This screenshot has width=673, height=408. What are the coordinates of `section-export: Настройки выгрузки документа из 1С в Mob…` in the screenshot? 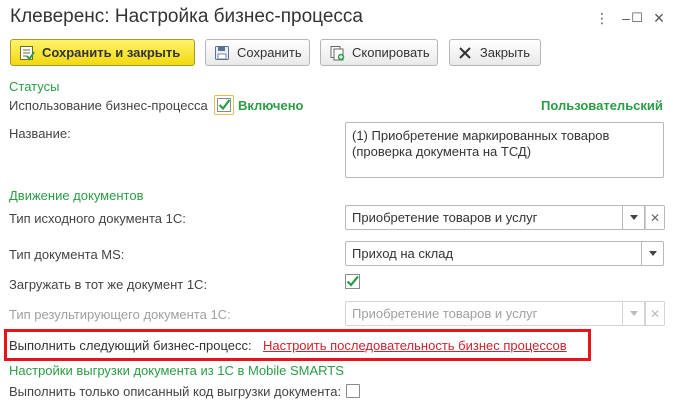 It's located at (176, 370).